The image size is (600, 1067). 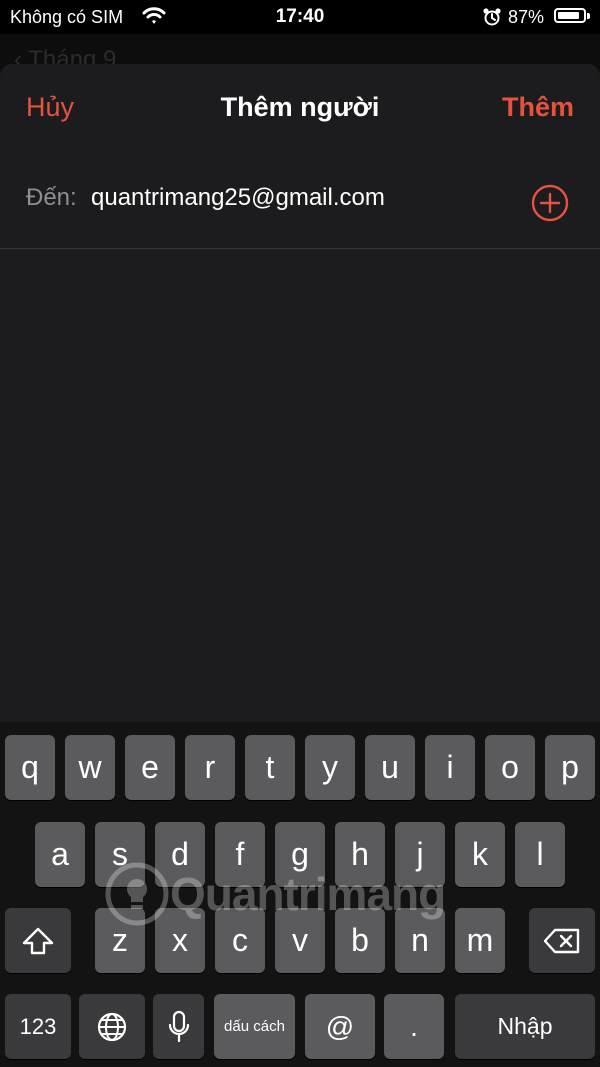 I want to click on key-g-label: g, so click(x=300, y=854).